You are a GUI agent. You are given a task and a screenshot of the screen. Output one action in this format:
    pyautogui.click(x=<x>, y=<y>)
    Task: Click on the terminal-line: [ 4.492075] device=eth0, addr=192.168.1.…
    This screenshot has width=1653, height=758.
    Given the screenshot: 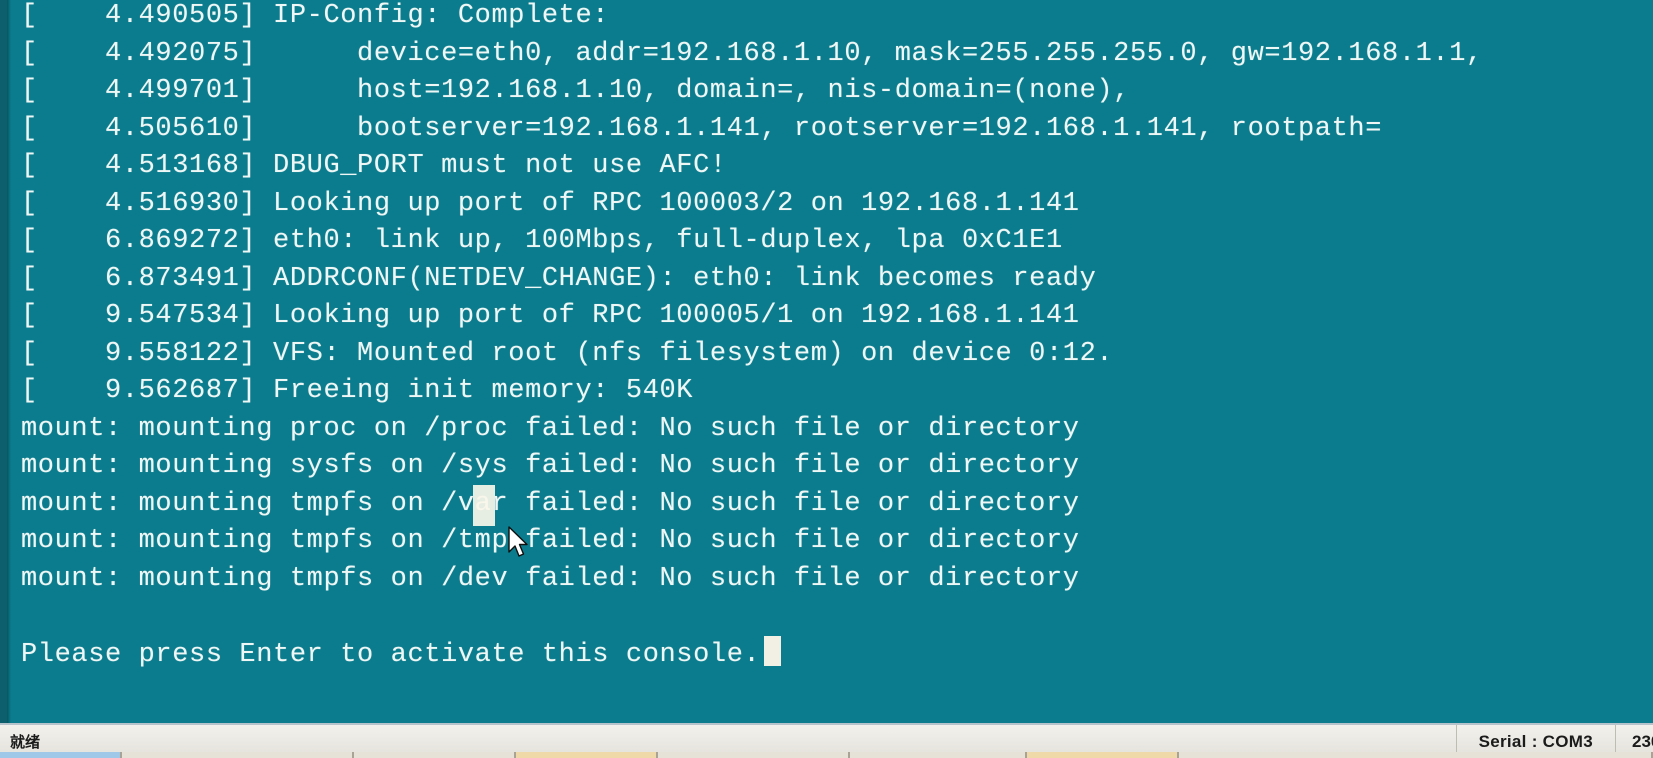 What is the action you would take?
    pyautogui.click(x=752, y=53)
    